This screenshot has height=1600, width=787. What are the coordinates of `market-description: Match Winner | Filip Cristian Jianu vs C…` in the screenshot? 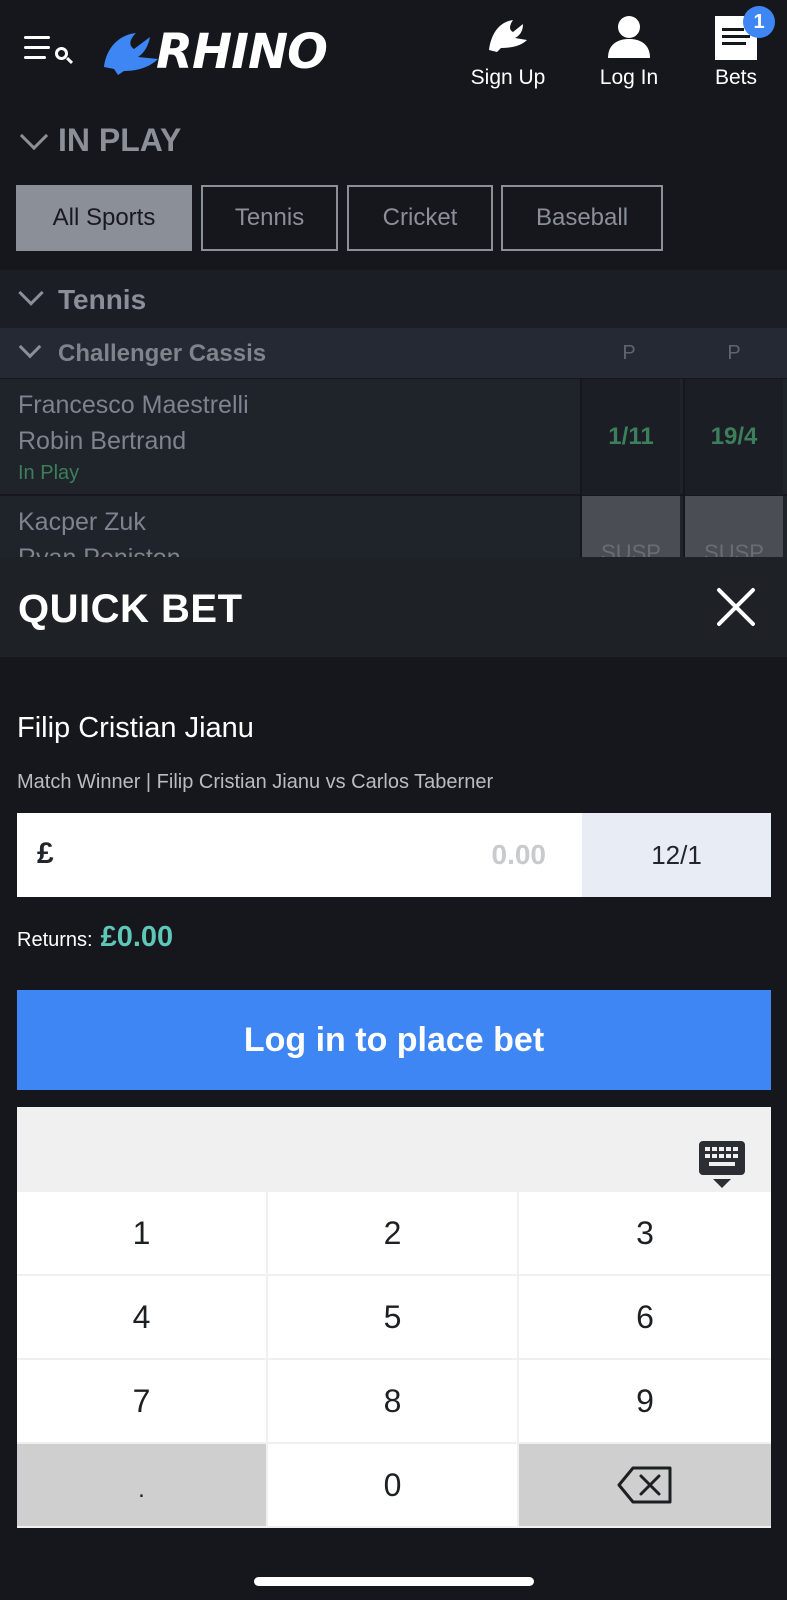 It's located at (255, 782).